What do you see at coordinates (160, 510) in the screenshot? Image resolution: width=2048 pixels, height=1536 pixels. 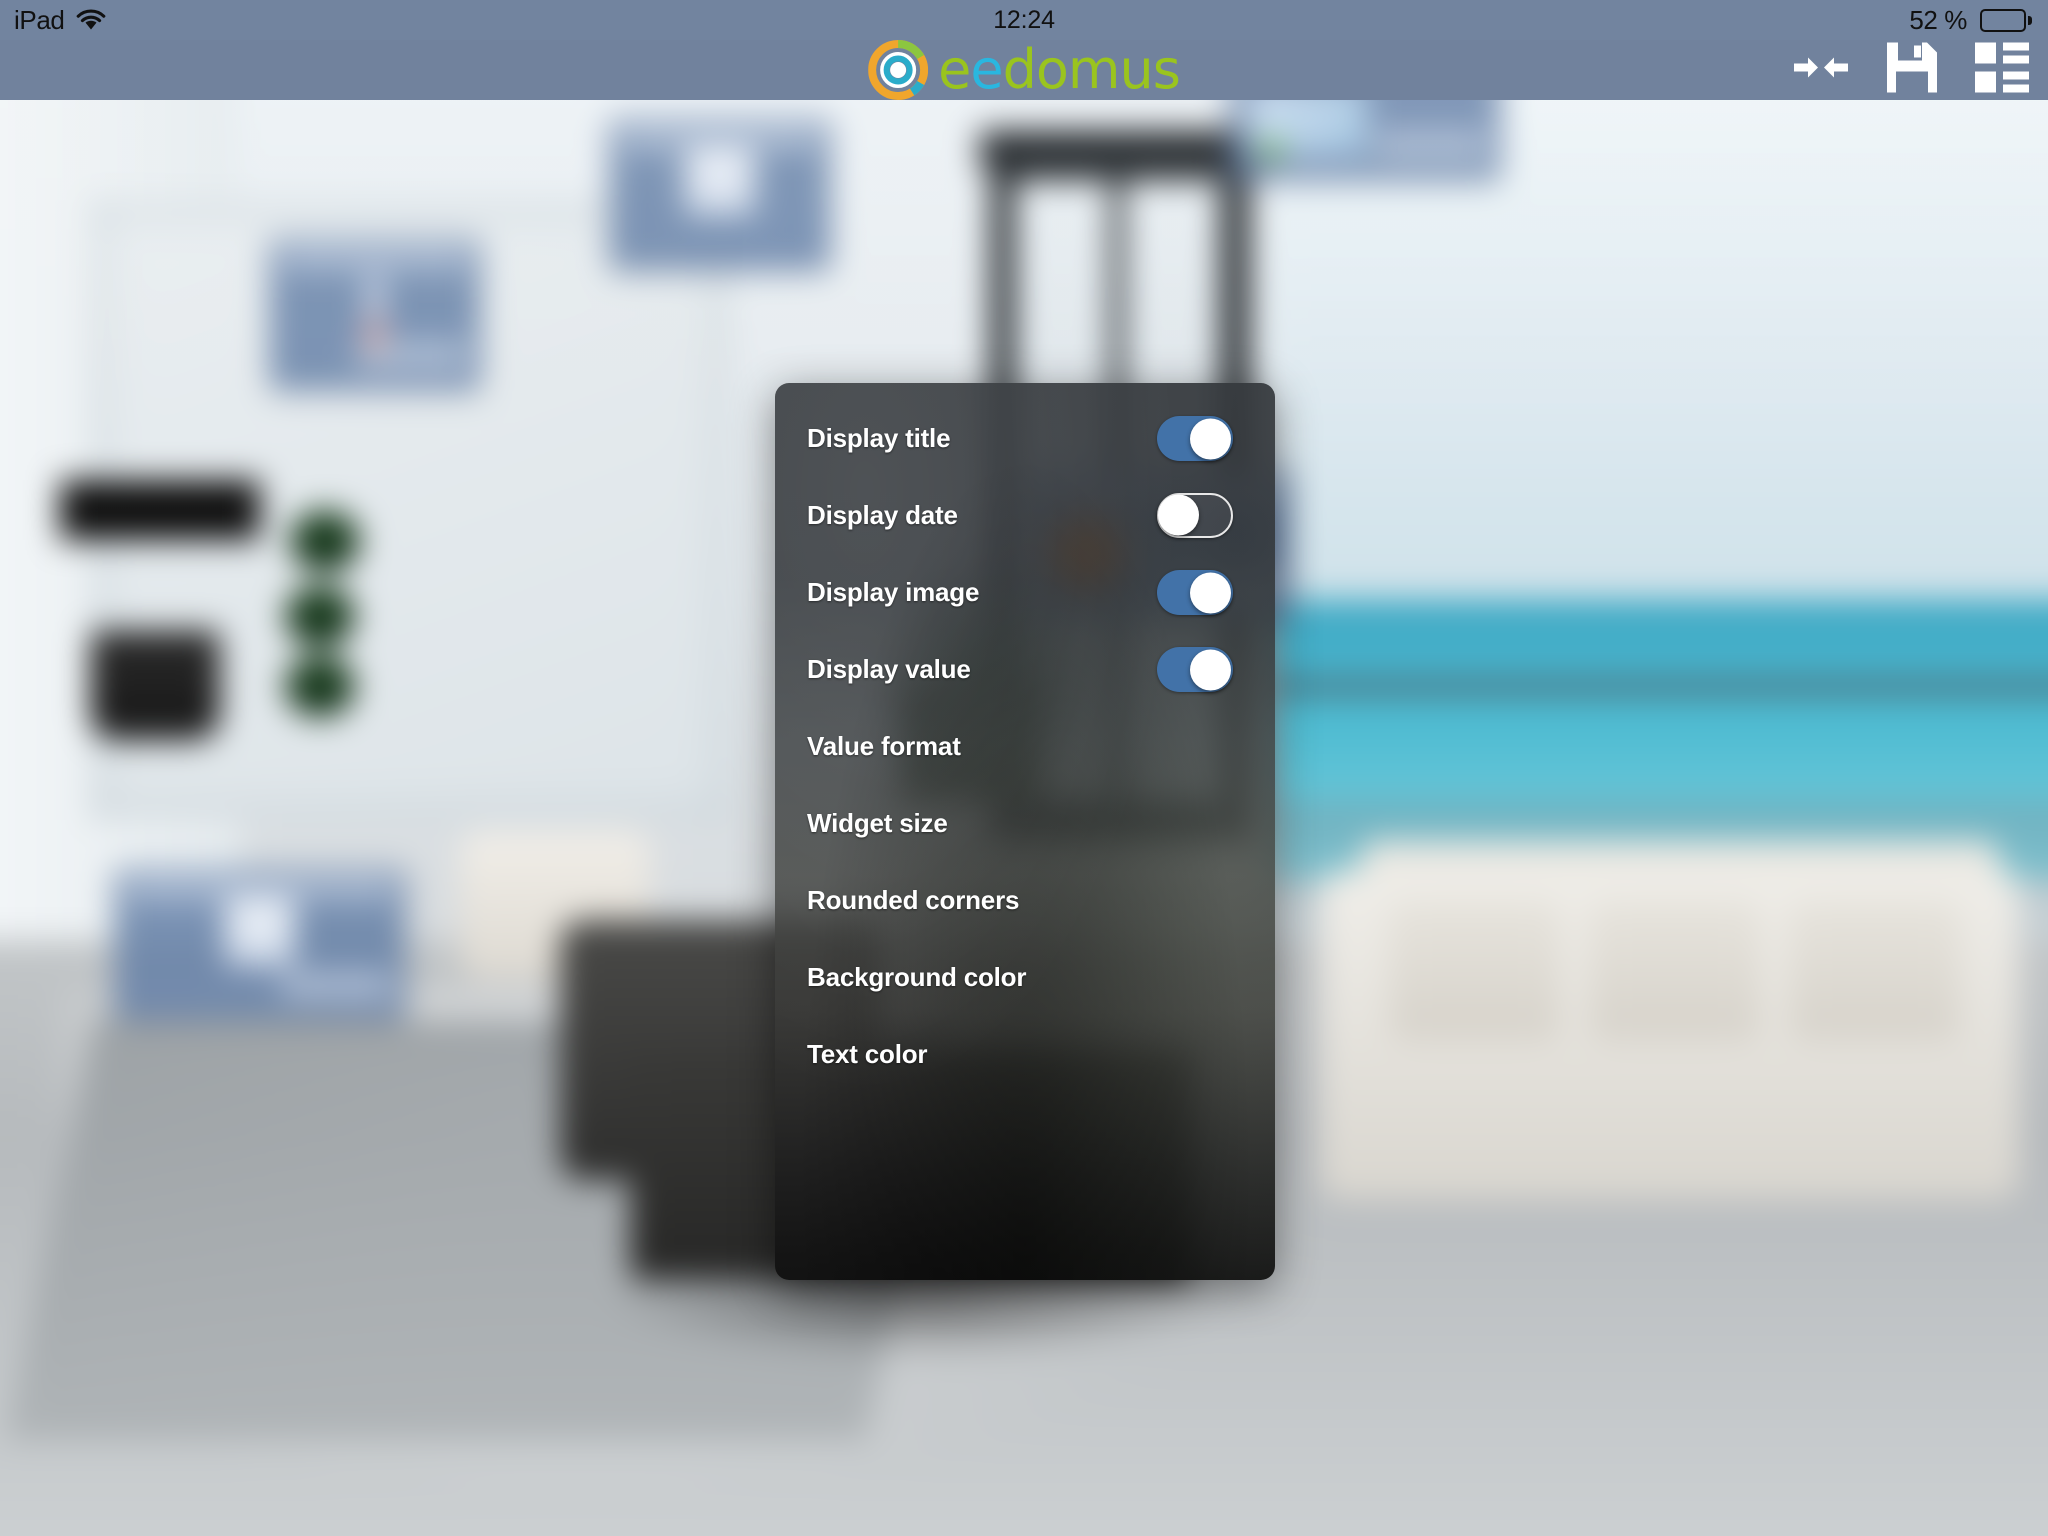 I see `dark-shelf` at bounding box center [160, 510].